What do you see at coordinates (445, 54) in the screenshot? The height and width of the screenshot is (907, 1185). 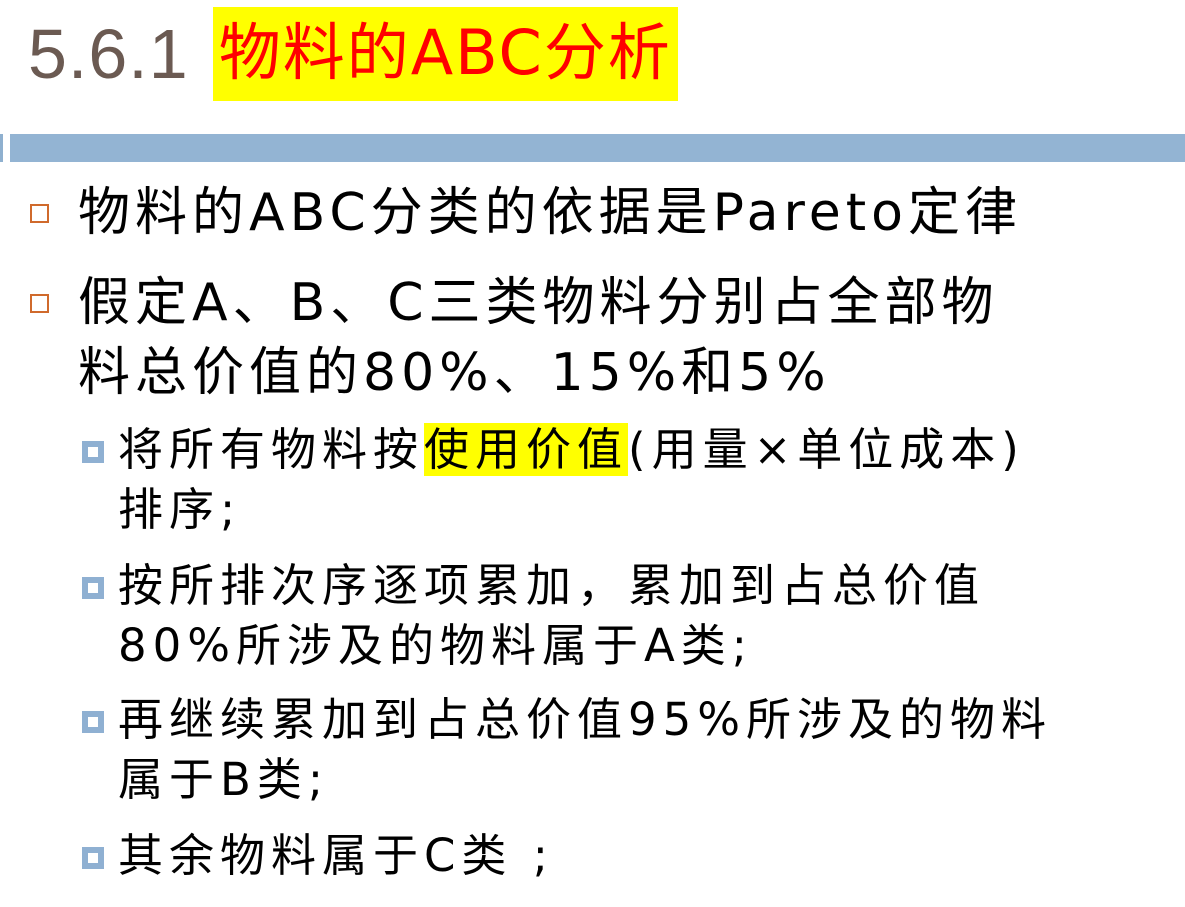 I see `title-text: 物料的ABC分析` at bounding box center [445, 54].